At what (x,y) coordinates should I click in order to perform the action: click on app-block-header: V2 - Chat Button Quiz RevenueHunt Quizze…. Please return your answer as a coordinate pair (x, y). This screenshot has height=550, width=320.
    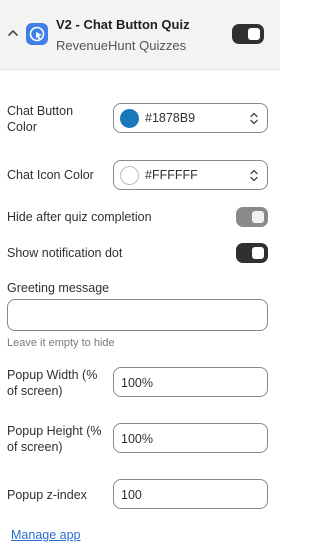
    Looking at the image, I should click on (140, 35).